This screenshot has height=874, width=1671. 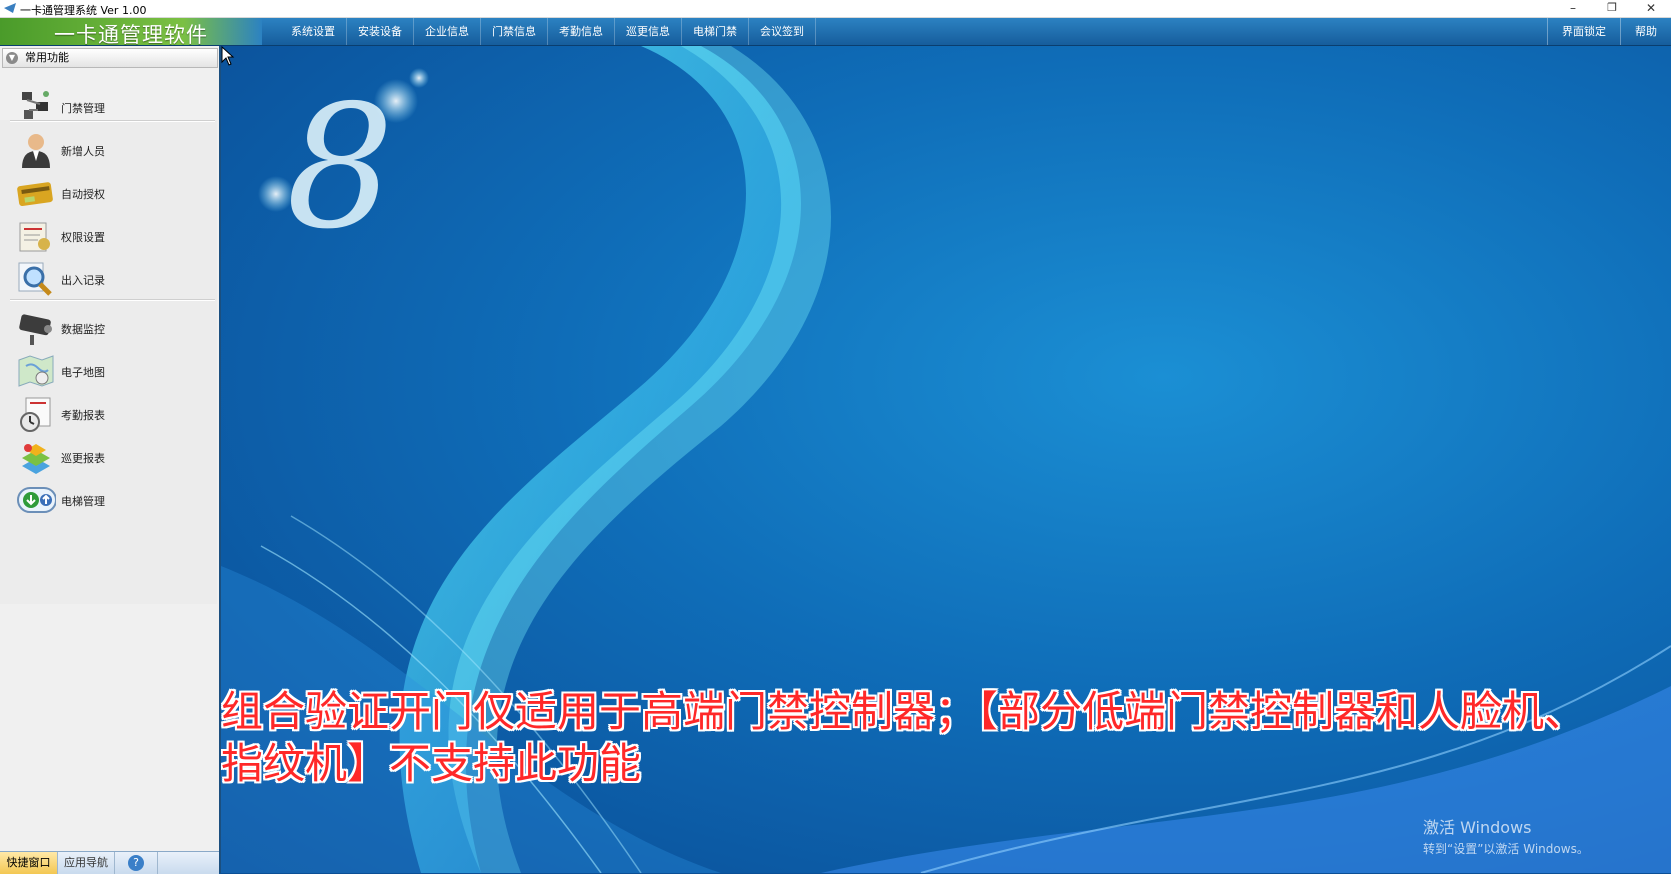 What do you see at coordinates (34, 237) in the screenshot?
I see `permission-icon` at bounding box center [34, 237].